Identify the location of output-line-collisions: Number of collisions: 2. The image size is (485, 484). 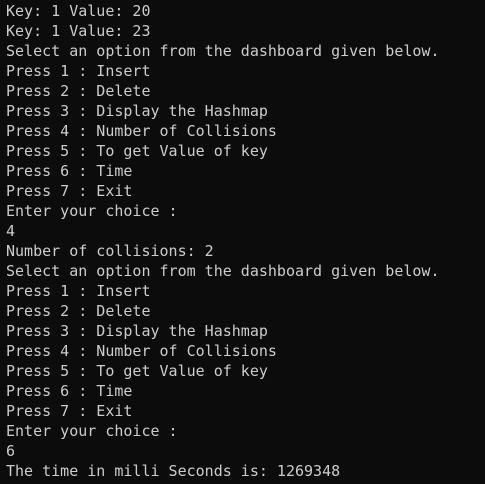
(110, 251).